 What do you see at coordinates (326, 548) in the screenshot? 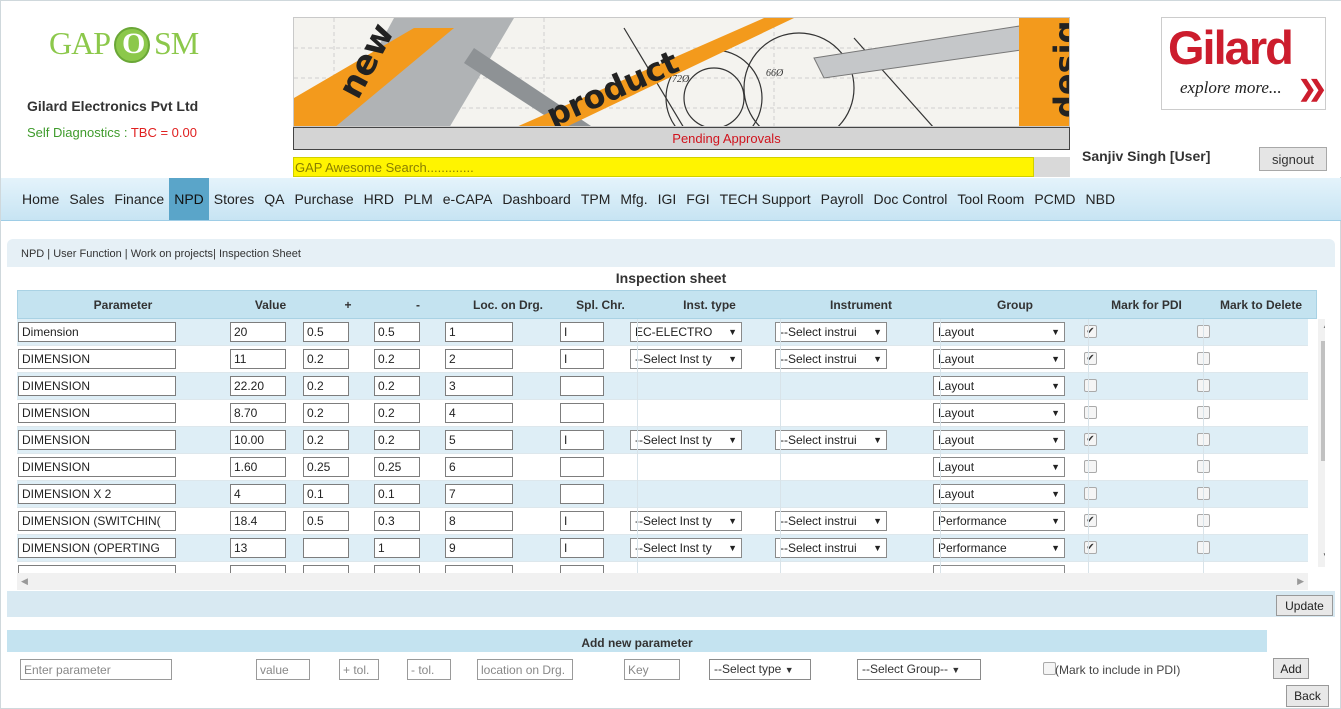
I see `plus-tol-field` at bounding box center [326, 548].